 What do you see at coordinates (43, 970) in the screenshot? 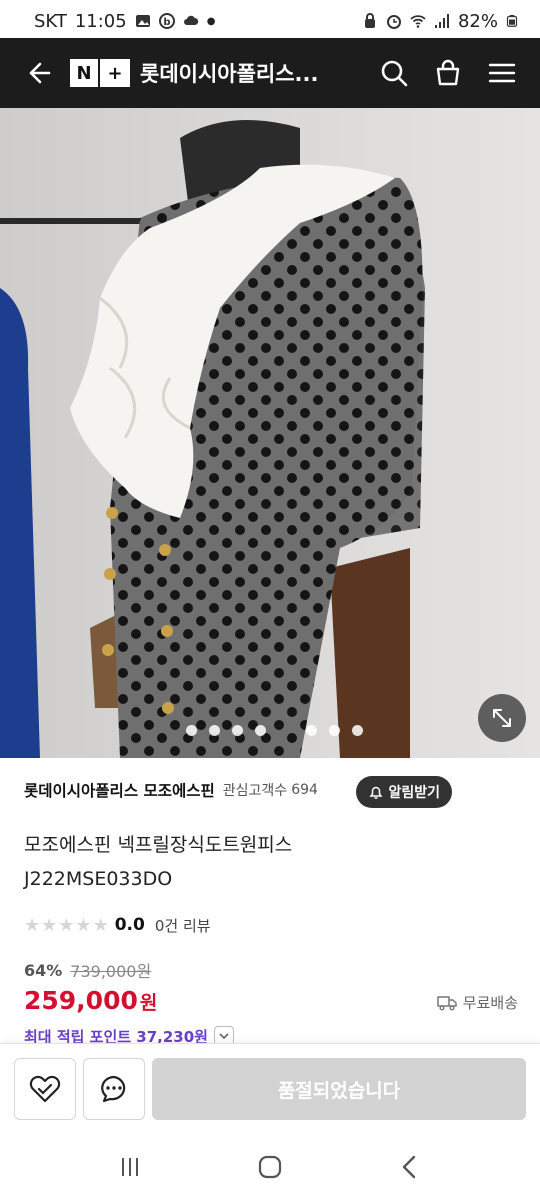
I see `discount-percent: 64%` at bounding box center [43, 970].